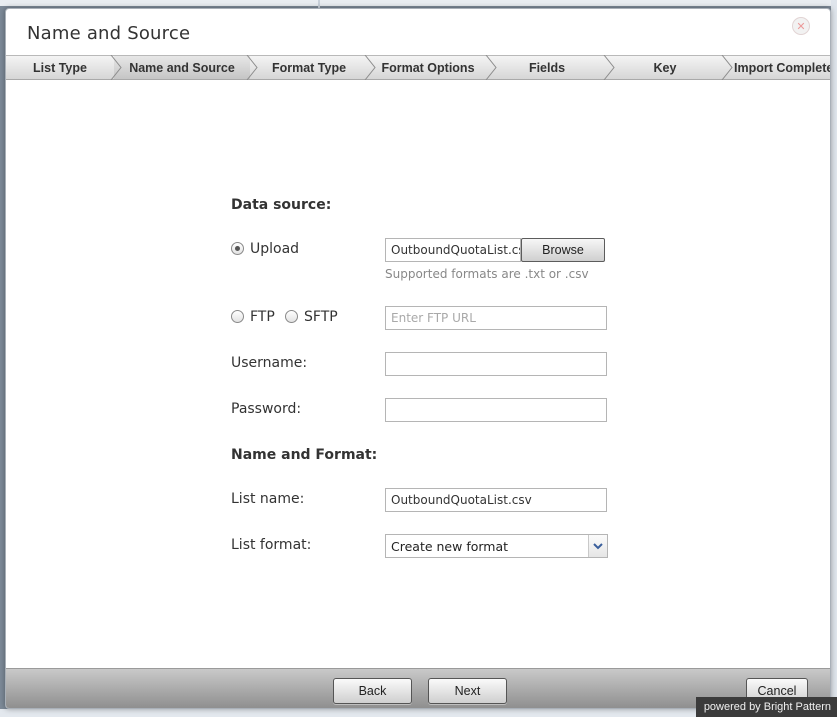 This screenshot has height=717, width=837. Describe the element at coordinates (563, 250) in the screenshot. I see `browse-button: Browse` at that location.